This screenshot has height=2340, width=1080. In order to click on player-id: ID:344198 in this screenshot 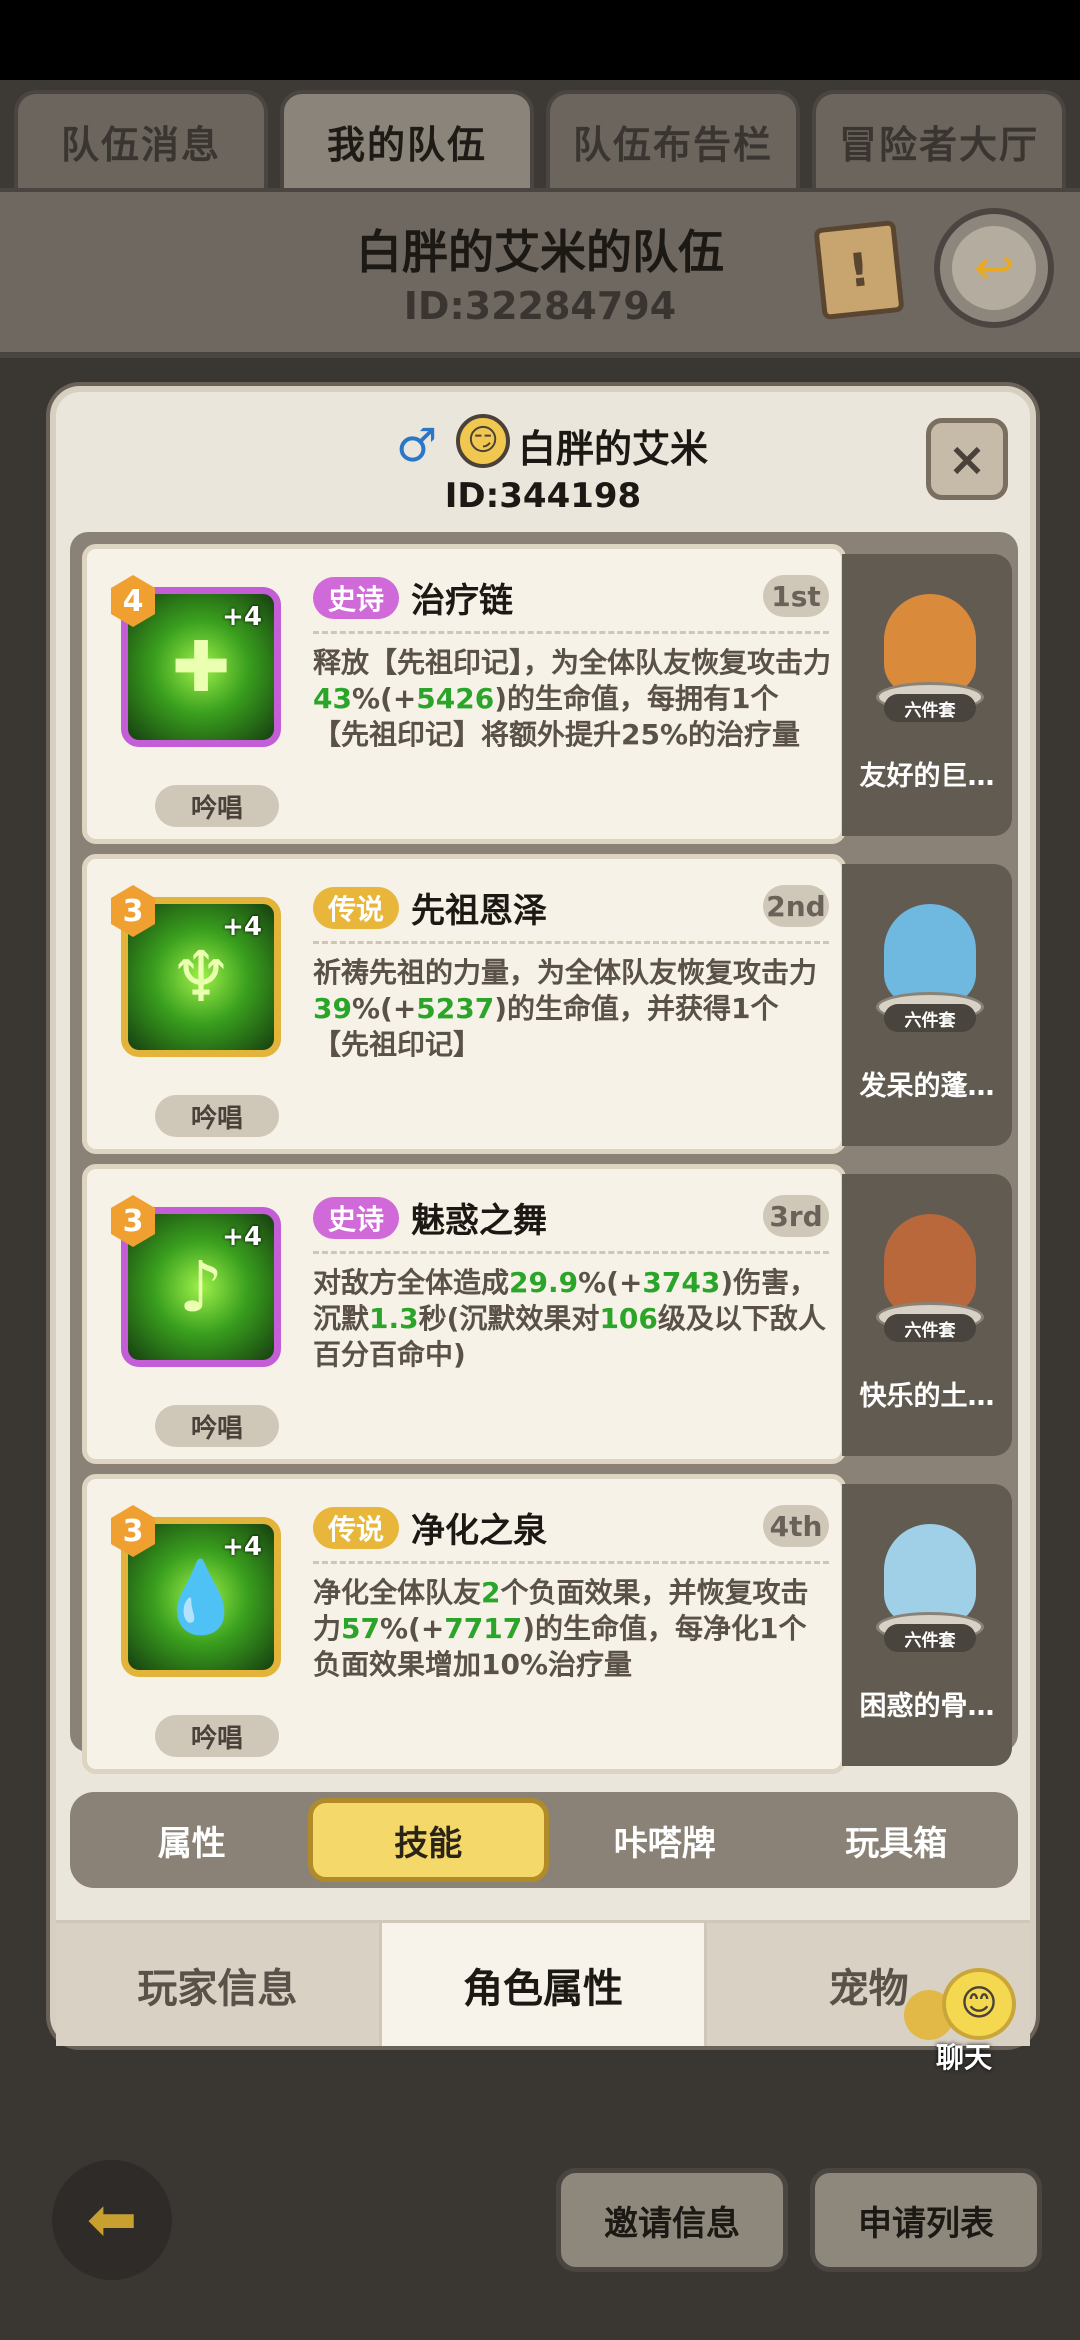, I will do `click(543, 496)`.